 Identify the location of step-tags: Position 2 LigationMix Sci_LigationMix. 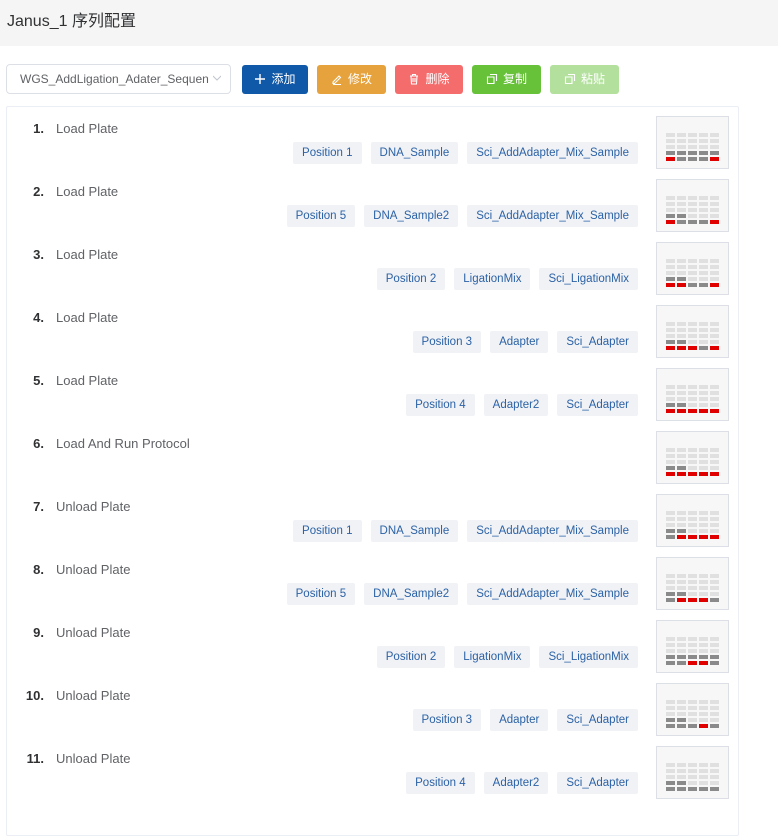
(507, 279).